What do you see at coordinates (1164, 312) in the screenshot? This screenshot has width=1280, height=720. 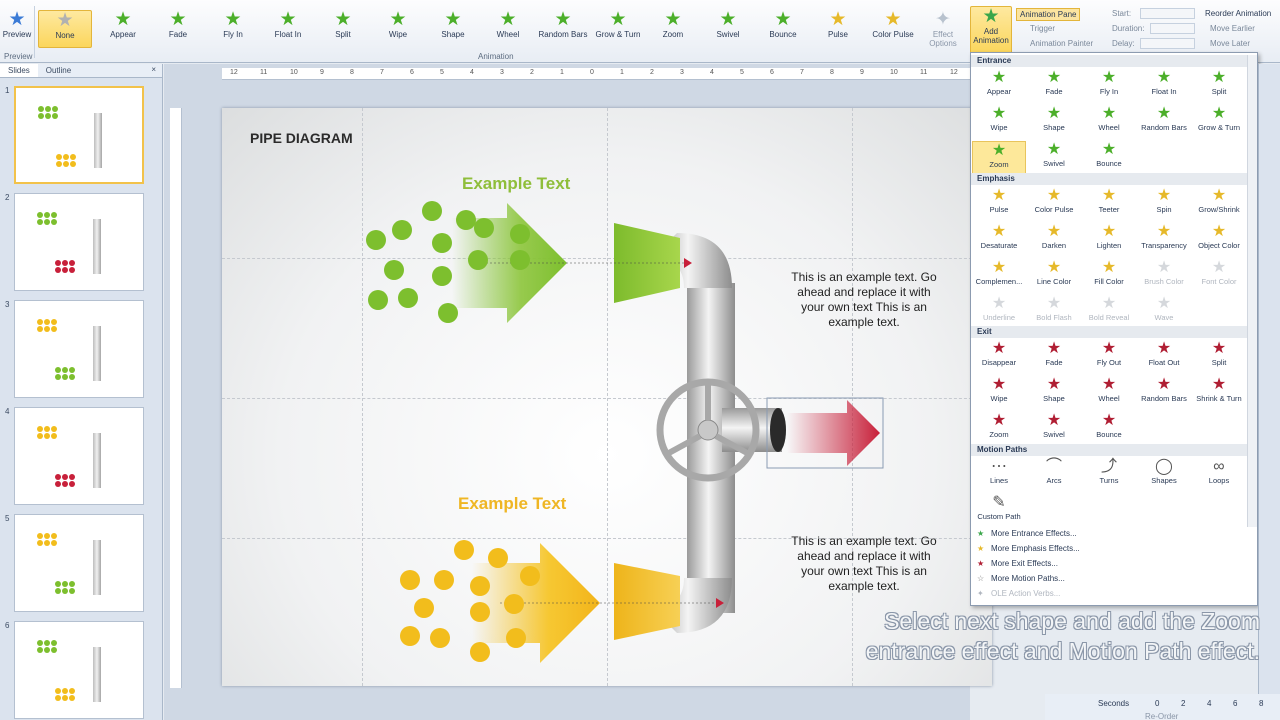 I see `gallery-effect-wave: ★ Wave` at bounding box center [1164, 312].